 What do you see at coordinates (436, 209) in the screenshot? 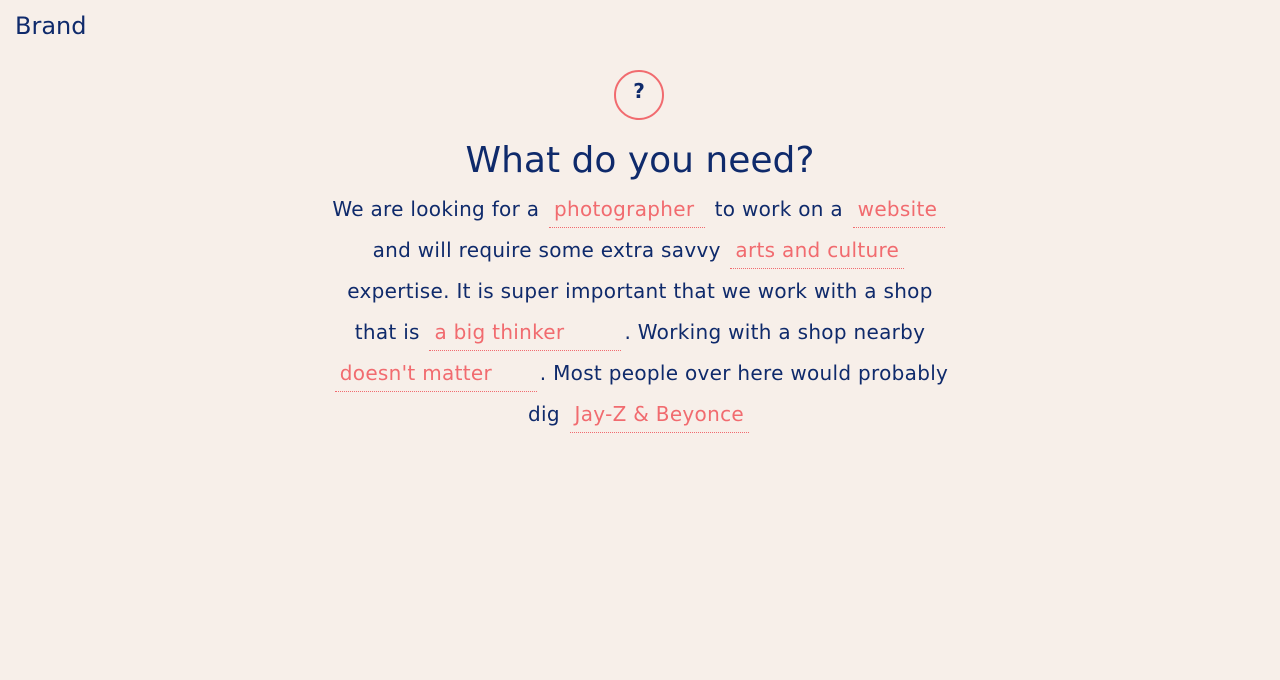
I see `paragraph-text-1: We are looking for a` at bounding box center [436, 209].